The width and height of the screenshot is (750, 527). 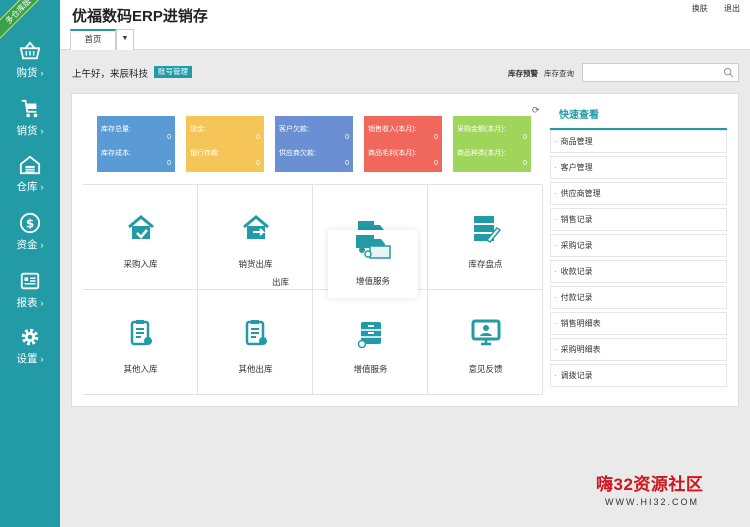 What do you see at coordinates (492, 144) in the screenshot?
I see `summary-card-purchase: 采购金额(本月): 0 商品种类(本月): 0` at bounding box center [492, 144].